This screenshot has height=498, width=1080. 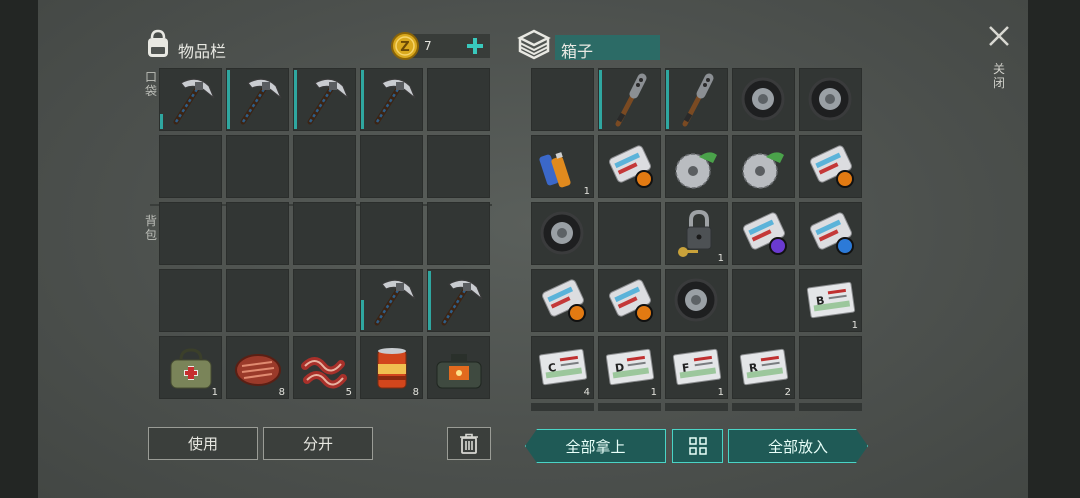 I want to click on sort-grid-button, so click(x=697, y=446).